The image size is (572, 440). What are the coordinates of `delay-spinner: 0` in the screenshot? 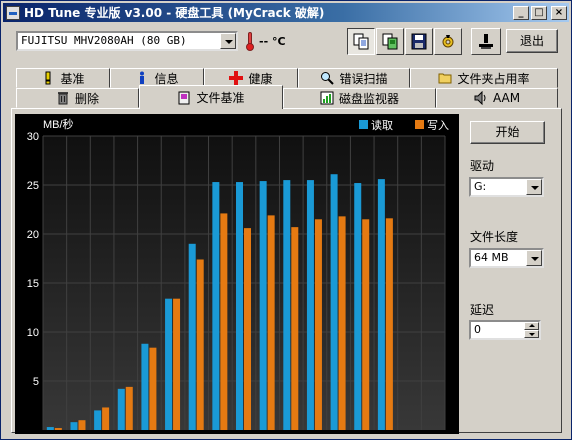 It's located at (505, 330).